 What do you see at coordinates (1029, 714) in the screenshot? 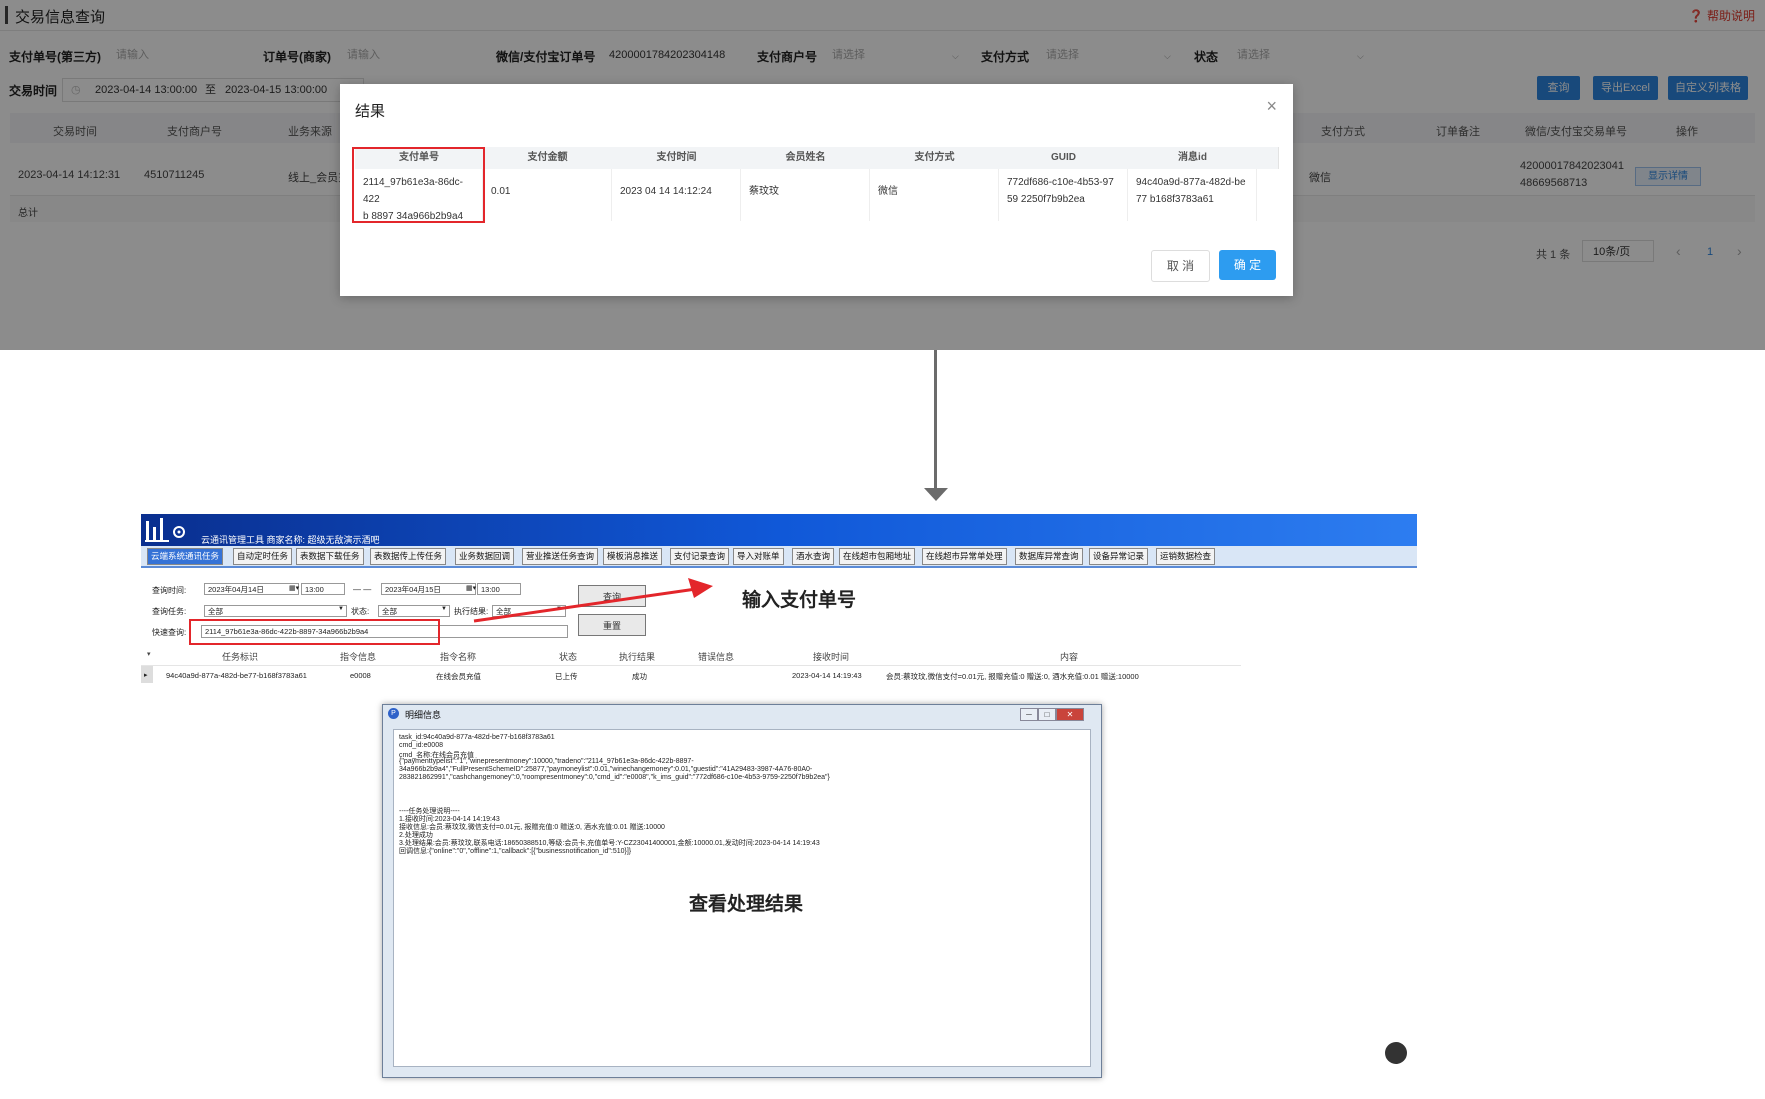
I see `minimize-icon: ─` at bounding box center [1029, 714].